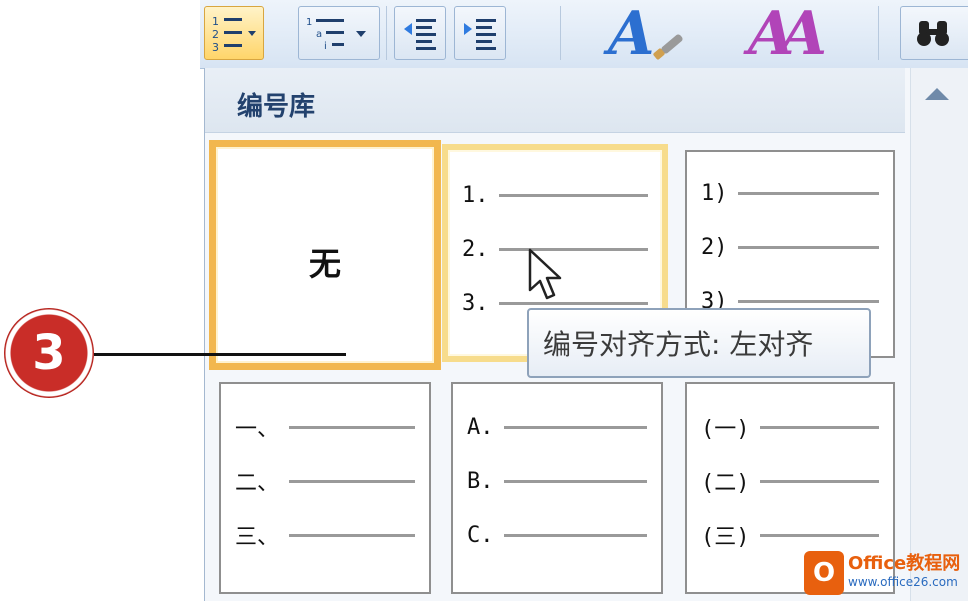 The image size is (968, 601). I want to click on mouse-cursor-icon, so click(545, 274).